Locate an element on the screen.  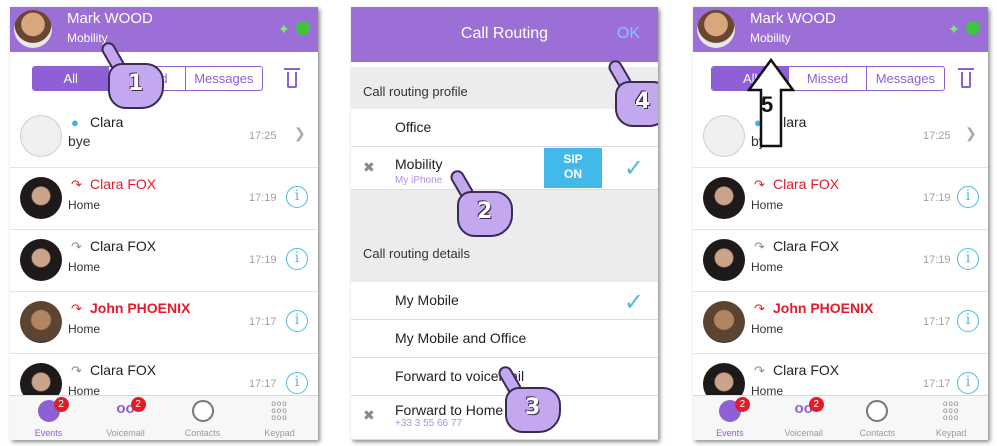
contact-name: Clara is located at coordinates (107, 122).